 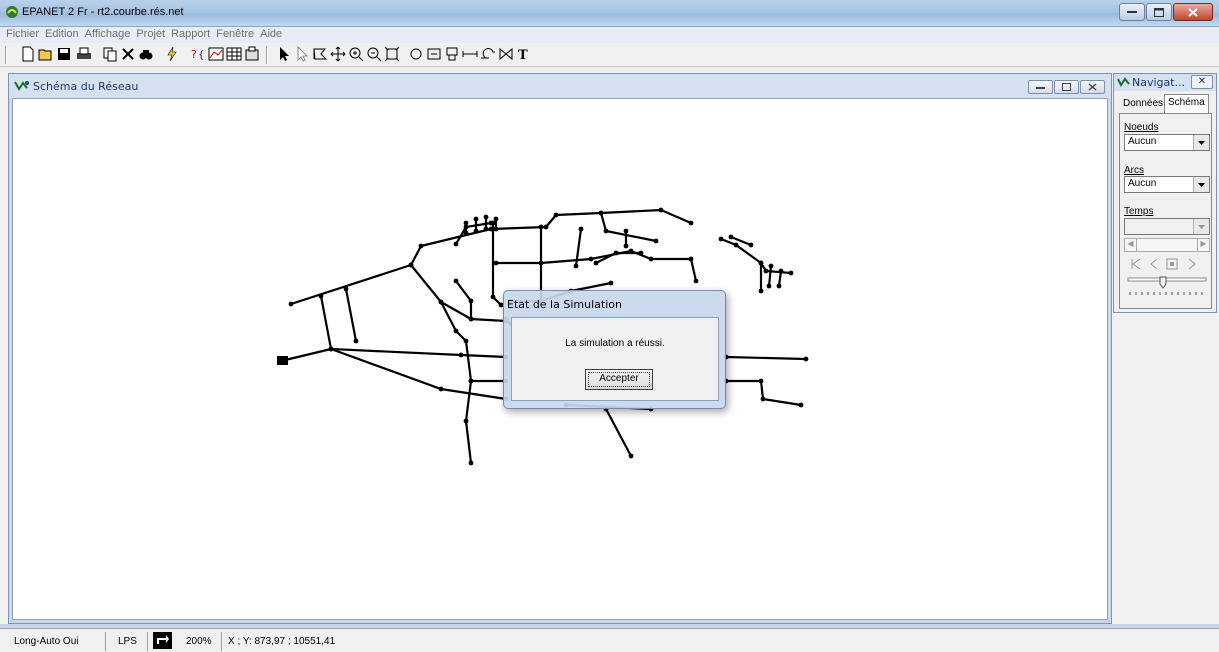 I want to click on epanet-app-icon, so click(x=12, y=12).